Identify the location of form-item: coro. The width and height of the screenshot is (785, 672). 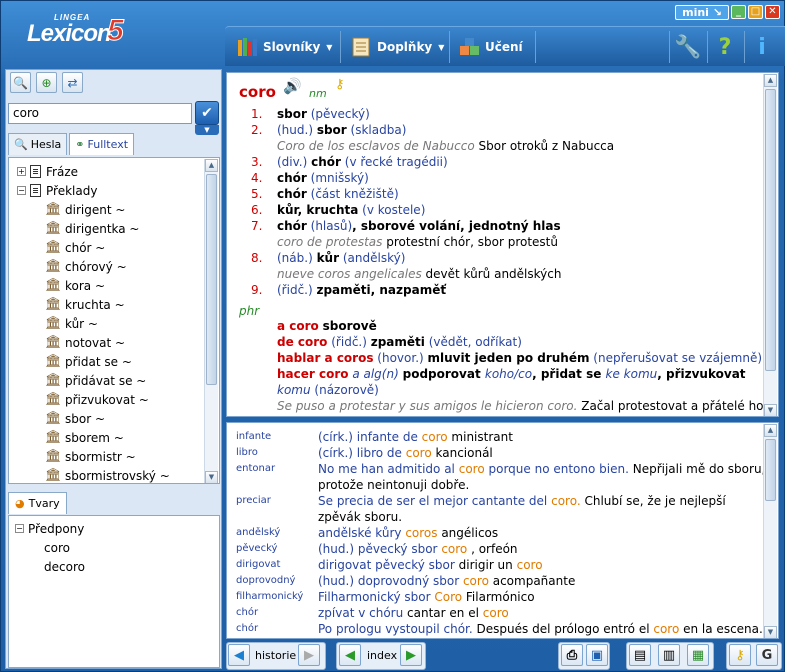
(57, 547).